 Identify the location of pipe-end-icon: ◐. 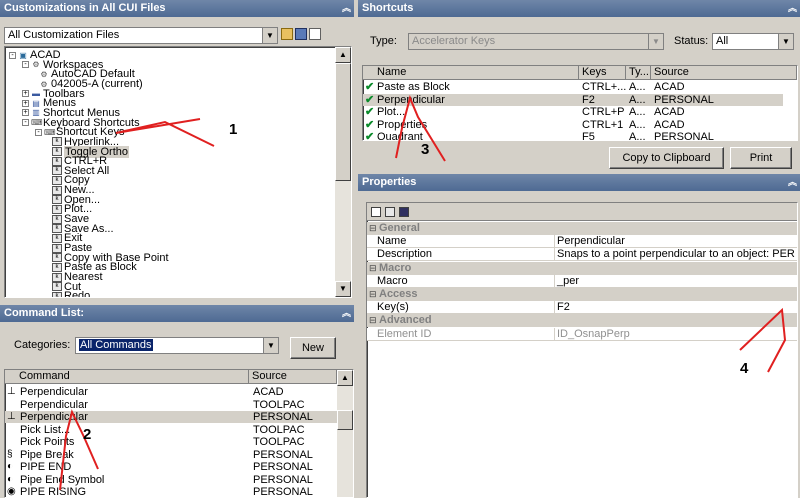
(10, 479).